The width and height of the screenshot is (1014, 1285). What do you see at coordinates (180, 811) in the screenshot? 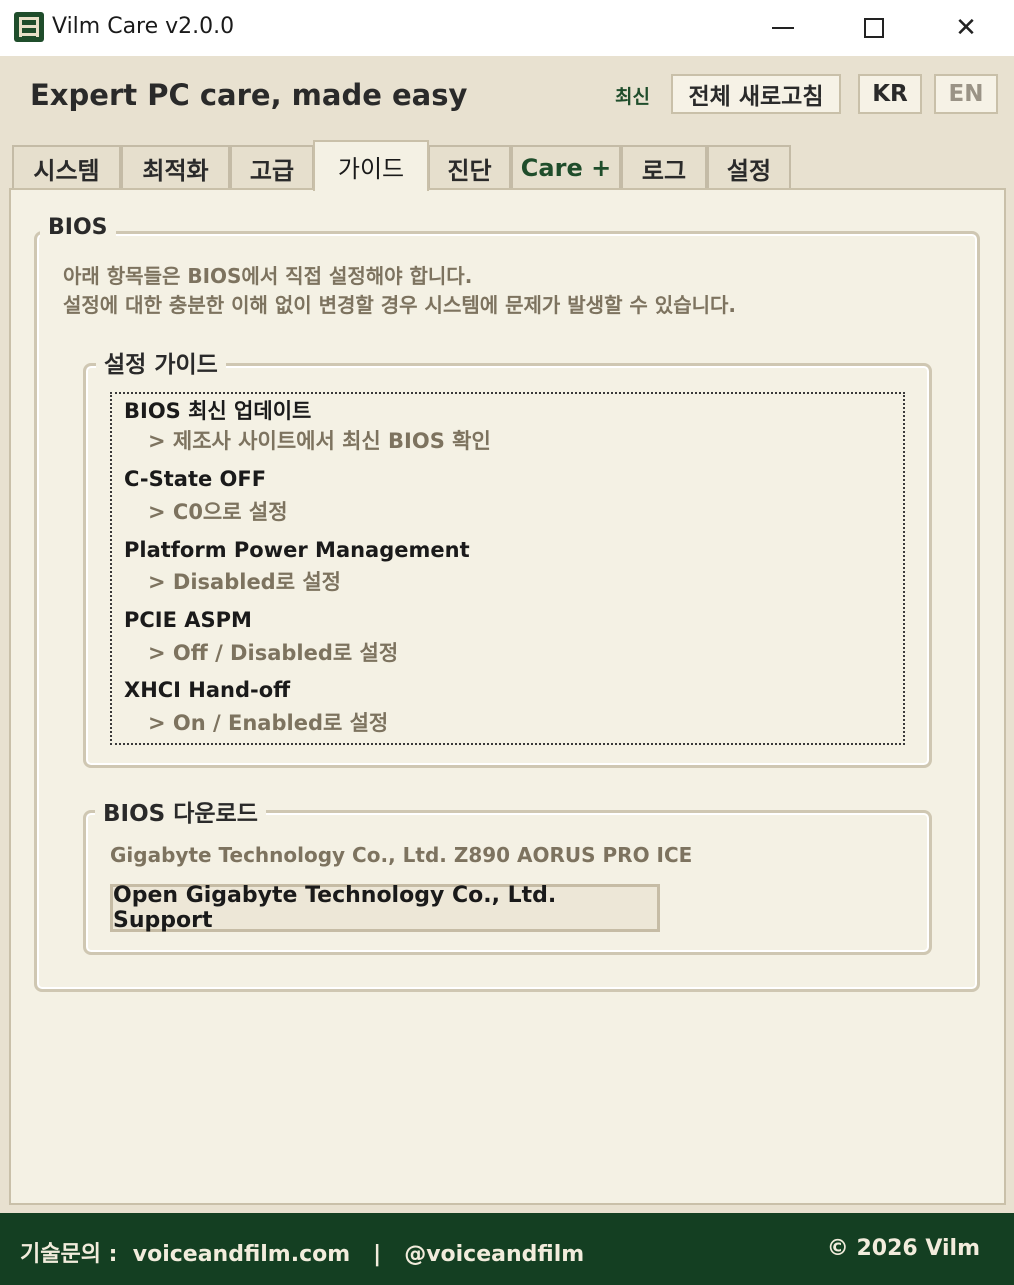
I see `bios-download-title: BIOS 다운로드` at bounding box center [180, 811].